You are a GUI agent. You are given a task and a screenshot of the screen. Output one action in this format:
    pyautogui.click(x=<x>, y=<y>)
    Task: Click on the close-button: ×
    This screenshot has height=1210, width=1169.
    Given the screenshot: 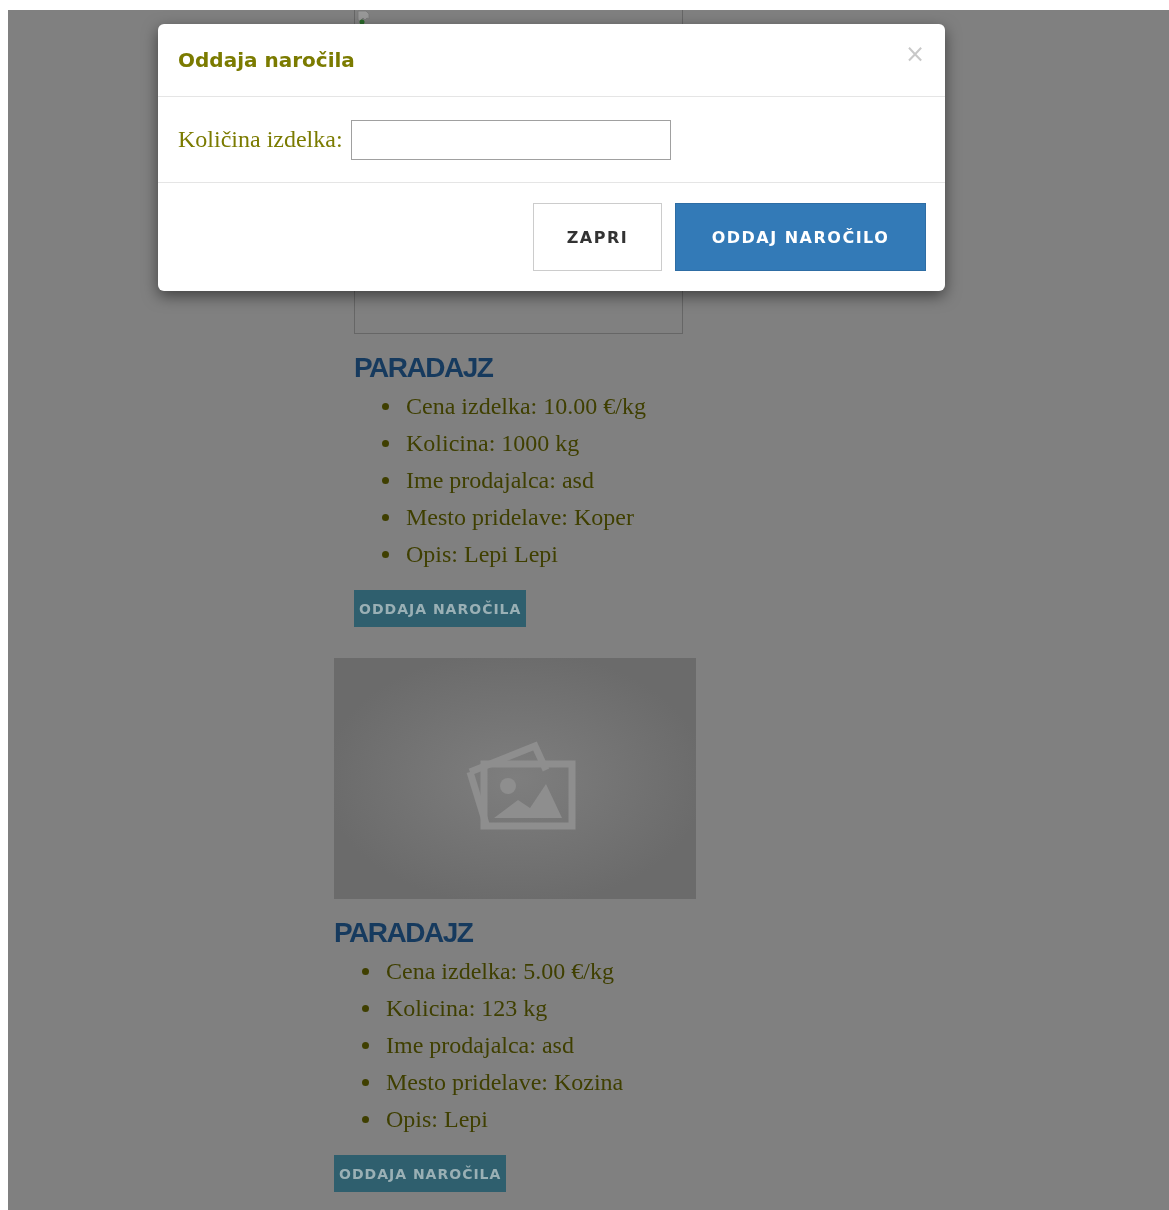 What is the action you would take?
    pyautogui.click(x=914, y=54)
    